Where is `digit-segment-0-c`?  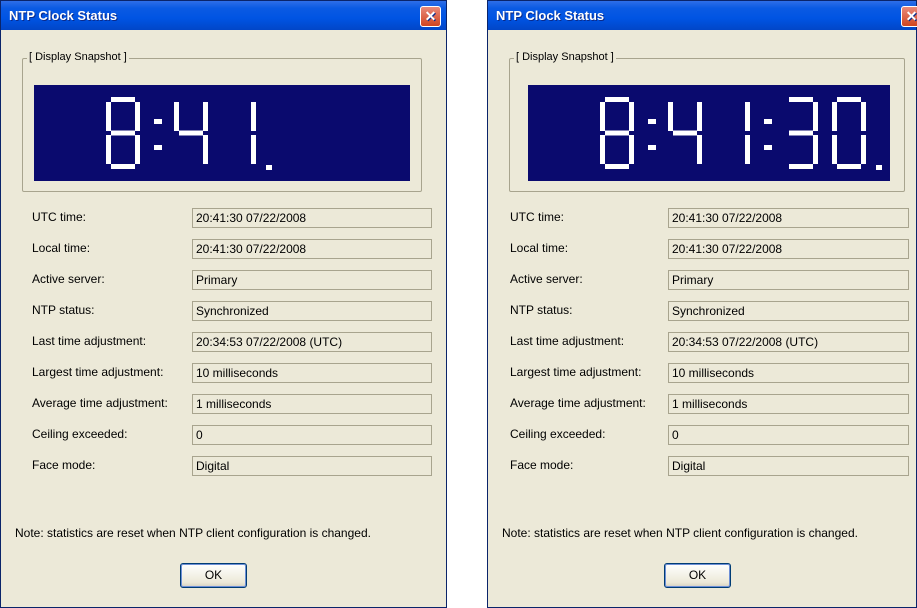 digit-segment-0-c is located at coordinates (863, 149).